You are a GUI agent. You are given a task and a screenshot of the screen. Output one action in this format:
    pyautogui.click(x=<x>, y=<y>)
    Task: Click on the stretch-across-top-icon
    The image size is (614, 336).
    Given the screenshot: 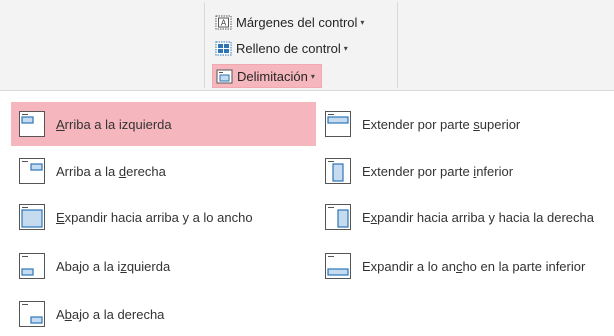 What is the action you would take?
    pyautogui.click(x=338, y=124)
    